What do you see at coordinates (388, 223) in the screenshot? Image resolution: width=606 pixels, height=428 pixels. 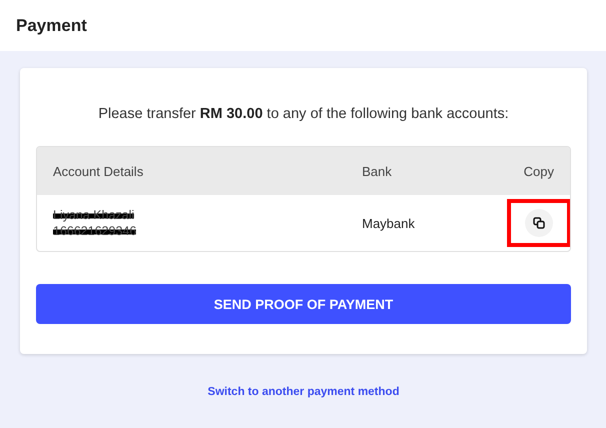 I see `bank-name: Maybank` at bounding box center [388, 223].